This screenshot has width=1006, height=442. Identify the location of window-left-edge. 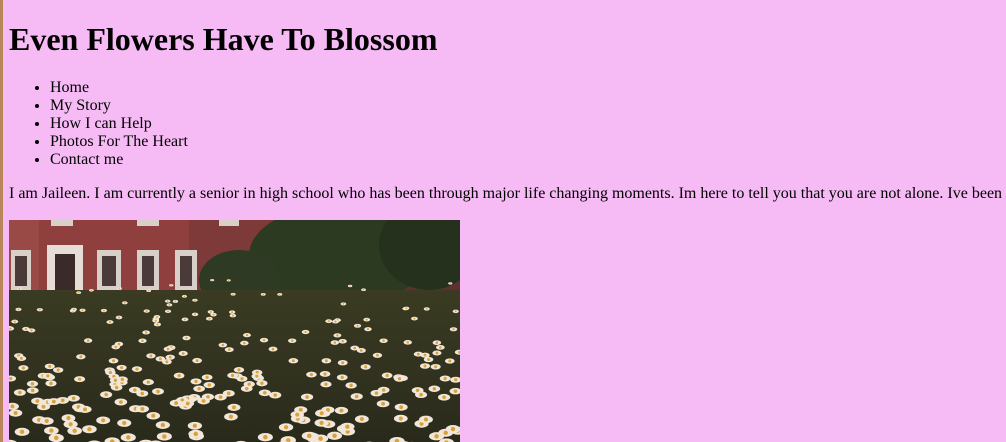
(1, 221).